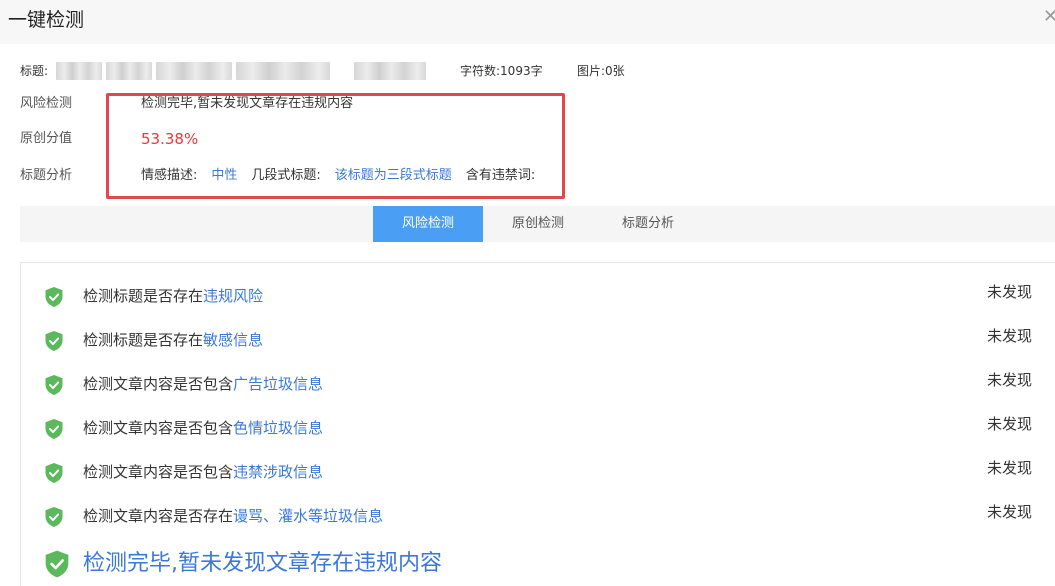 Image resolution: width=1055 pixels, height=586 pixels. I want to click on tab-title-analysis: 标题分析, so click(648, 224).